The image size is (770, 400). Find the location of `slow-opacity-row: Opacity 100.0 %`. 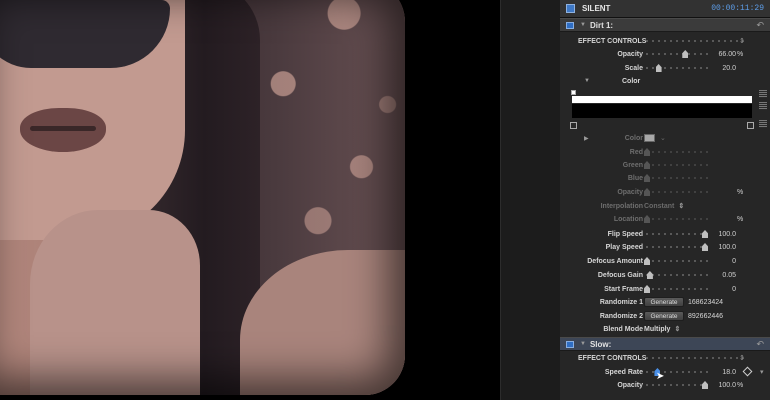

slow-opacity-row: Opacity 100.0 % is located at coordinates (665, 385).